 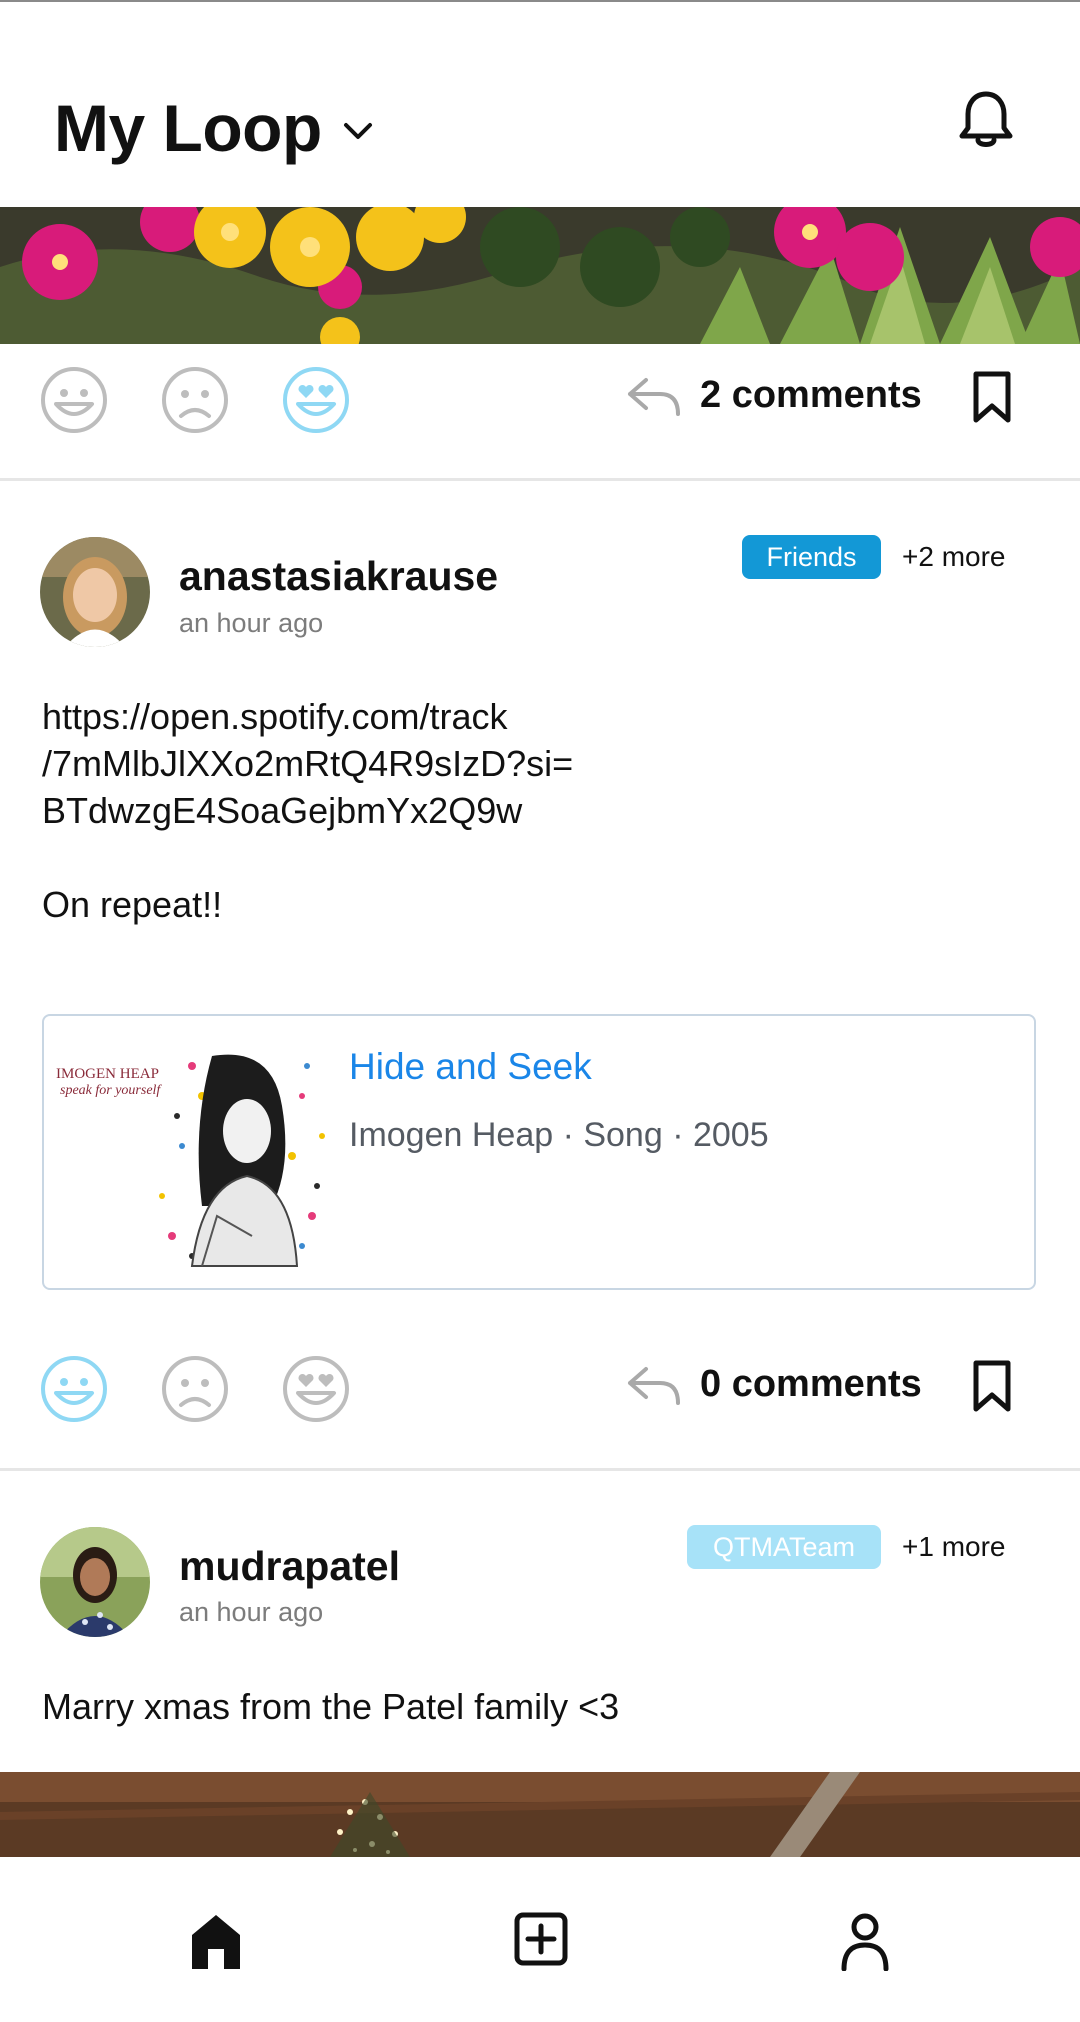 I want to click on post-body: Marry xmas from the Patel family <3, so click(x=331, y=1706).